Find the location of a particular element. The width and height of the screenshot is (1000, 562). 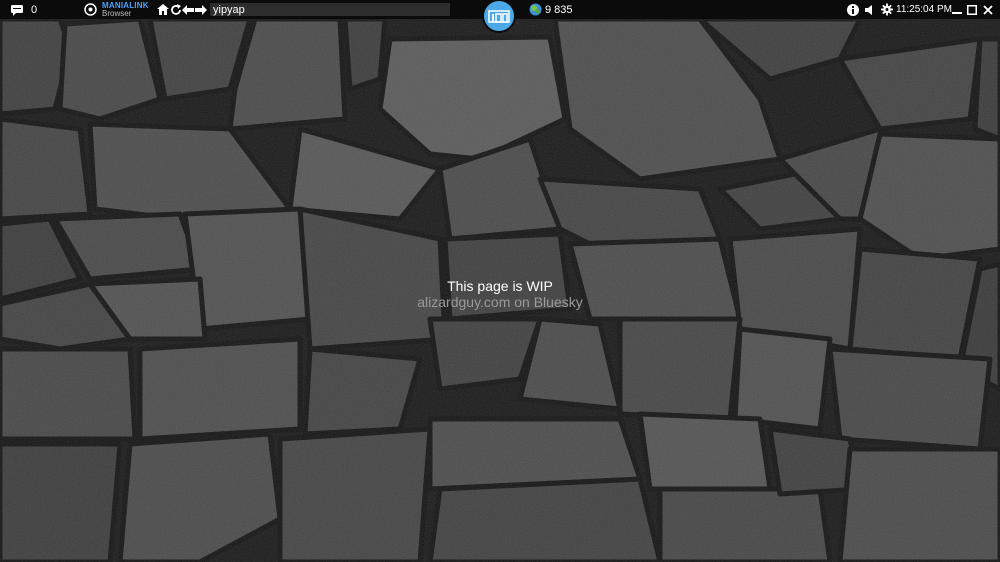

planets-coin-icon is located at coordinates (535, 9).